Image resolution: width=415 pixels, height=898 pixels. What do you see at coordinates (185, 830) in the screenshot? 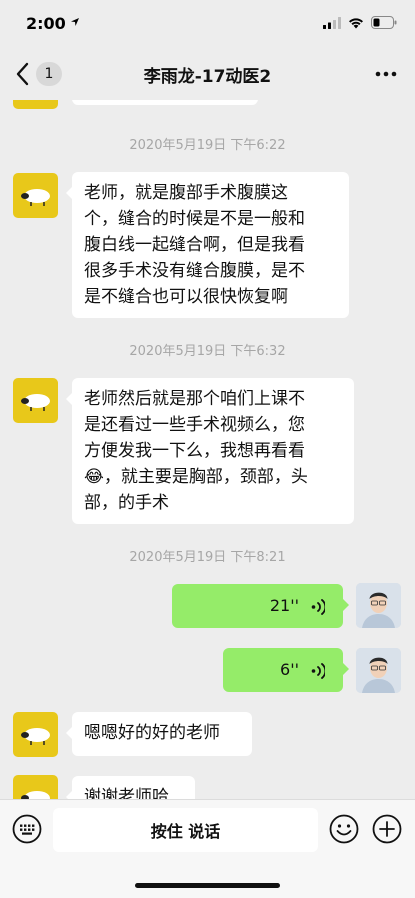
I see `hold-to-talk-button: 按住 说话` at bounding box center [185, 830].